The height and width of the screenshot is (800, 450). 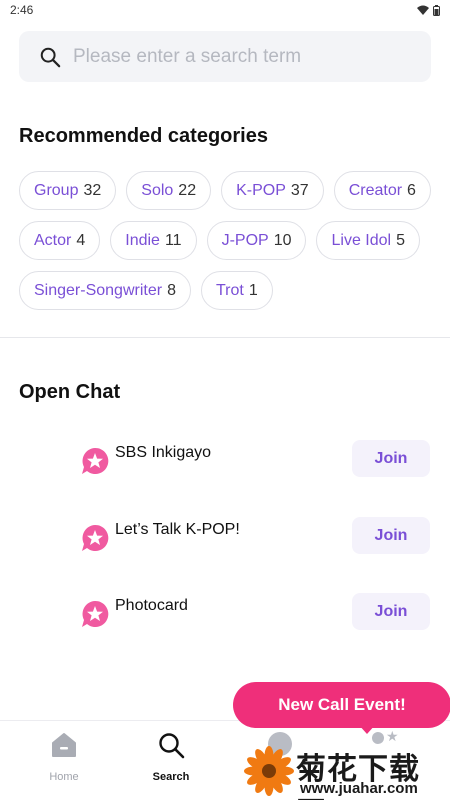 What do you see at coordinates (375, 190) in the screenshot?
I see `chip-name: Creator` at bounding box center [375, 190].